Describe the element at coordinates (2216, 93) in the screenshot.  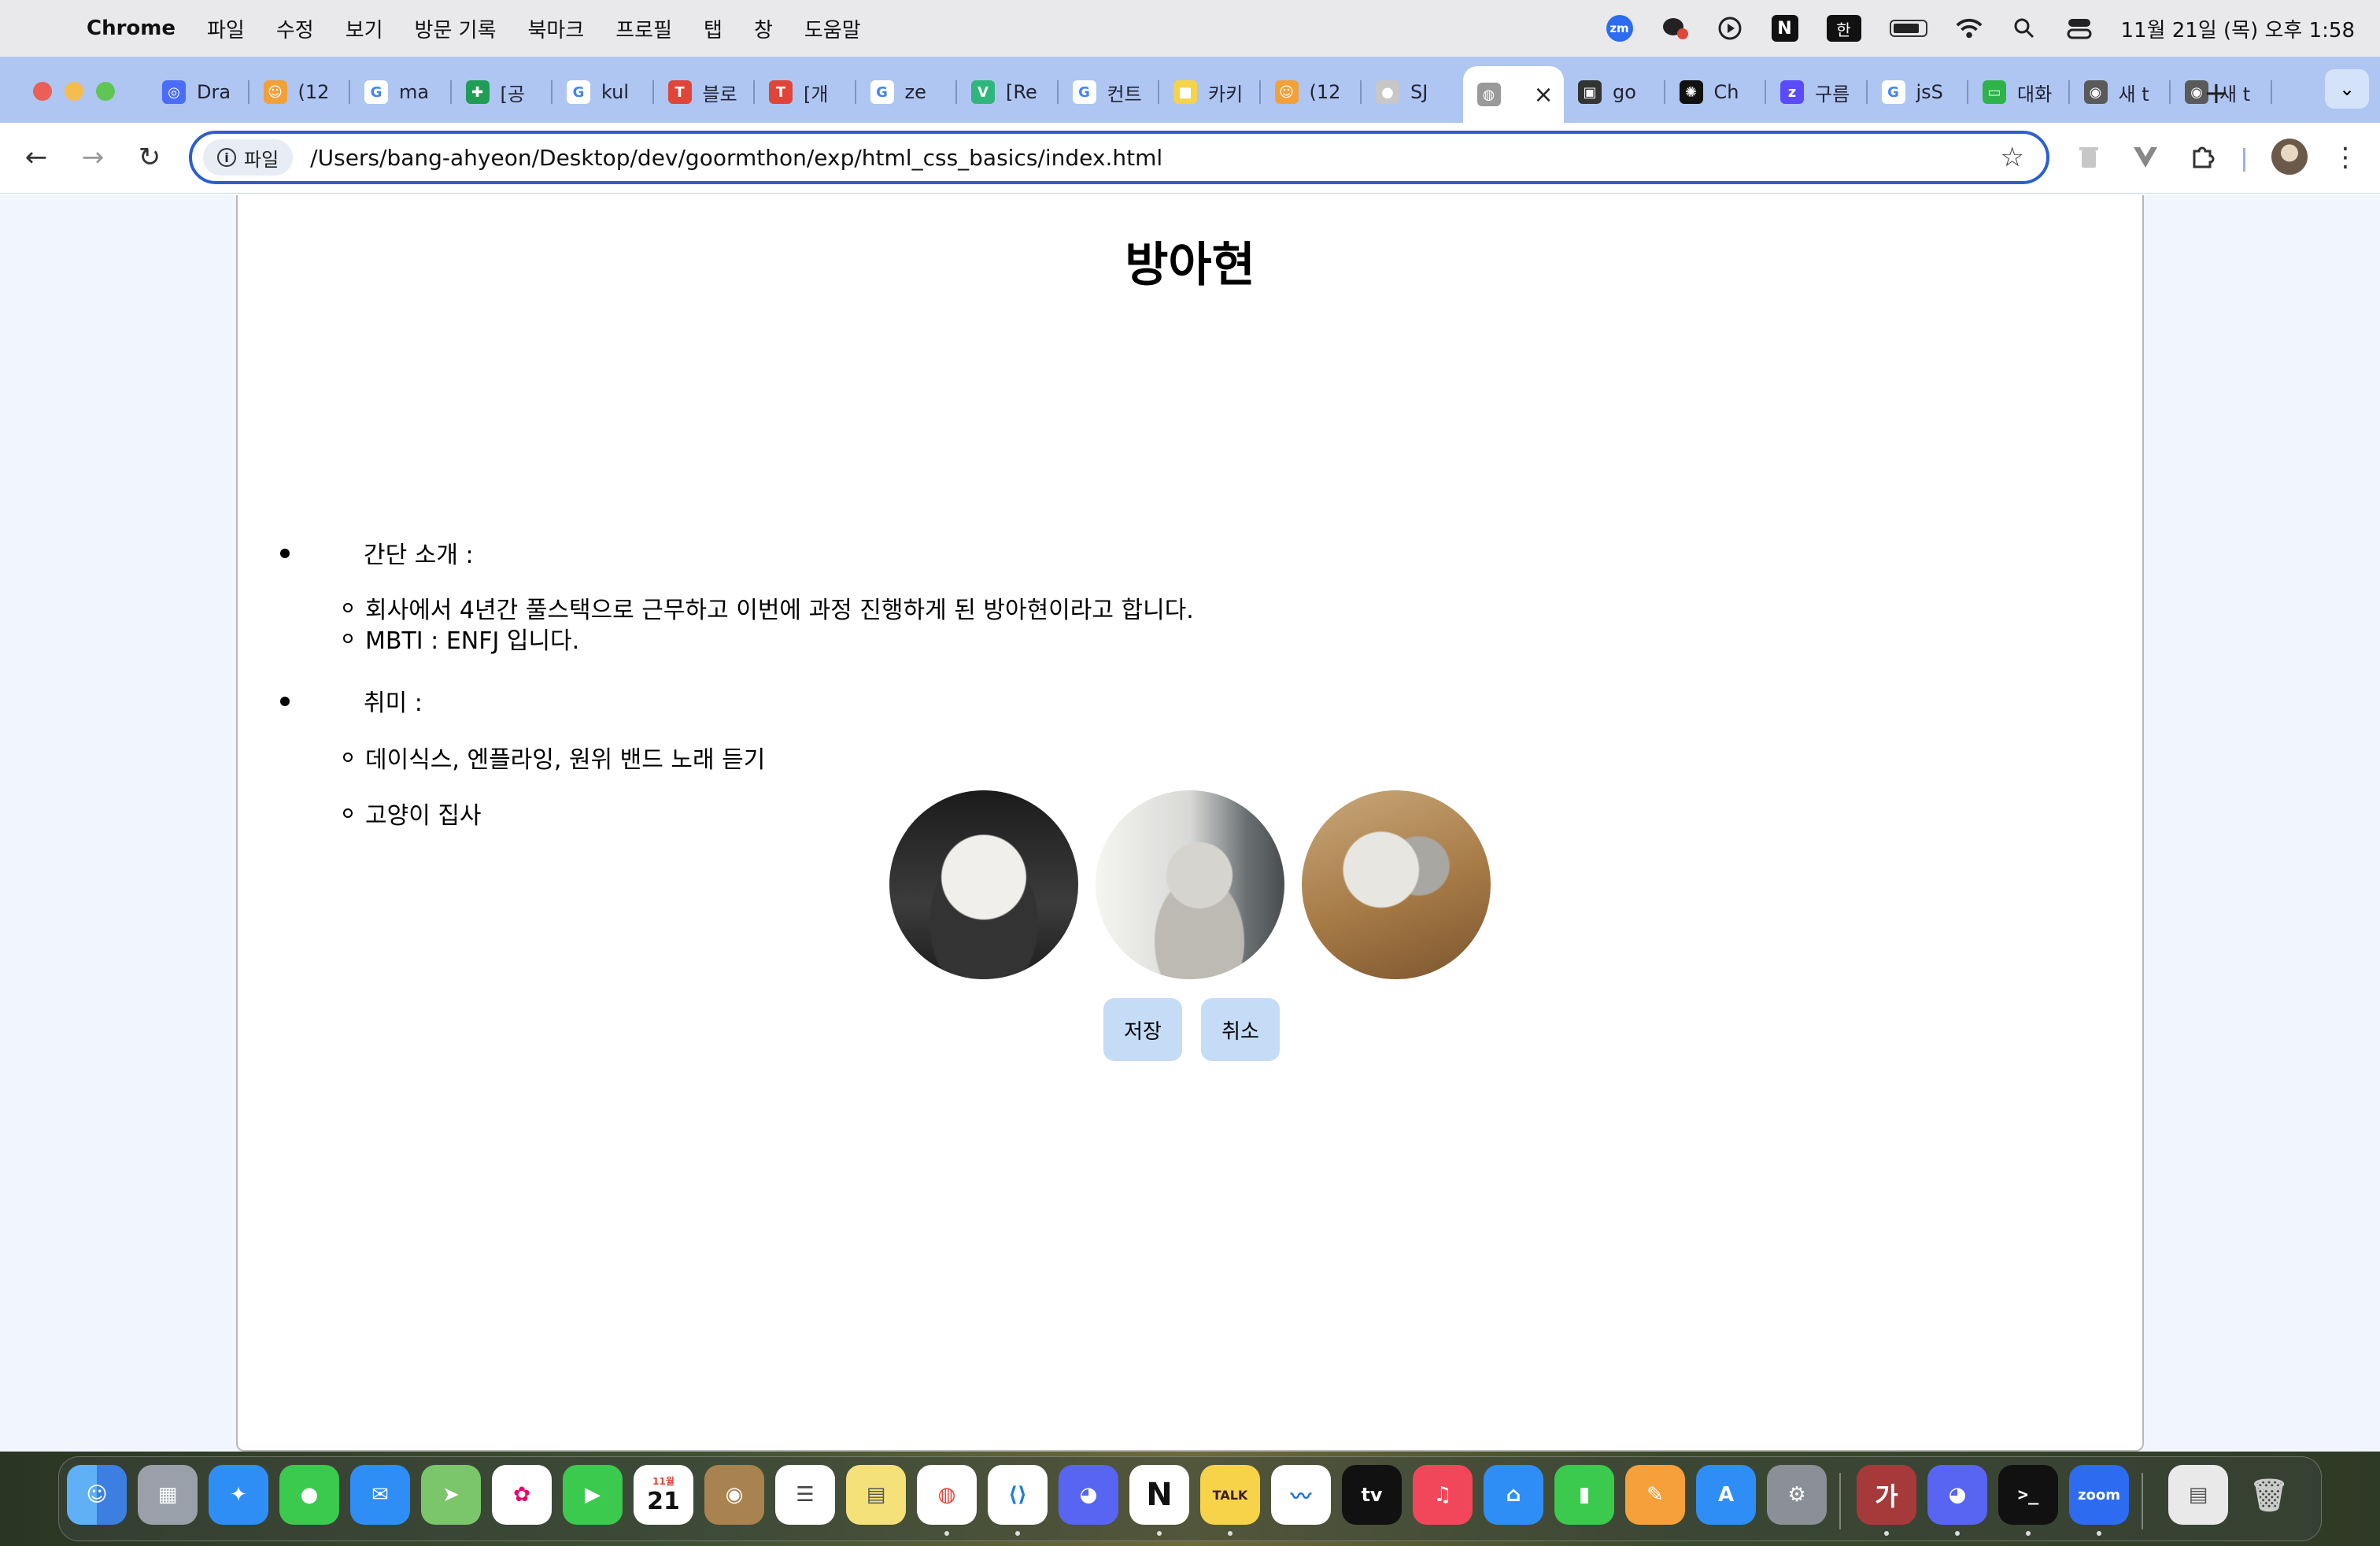
I see `new-tab-icon: +` at that location.